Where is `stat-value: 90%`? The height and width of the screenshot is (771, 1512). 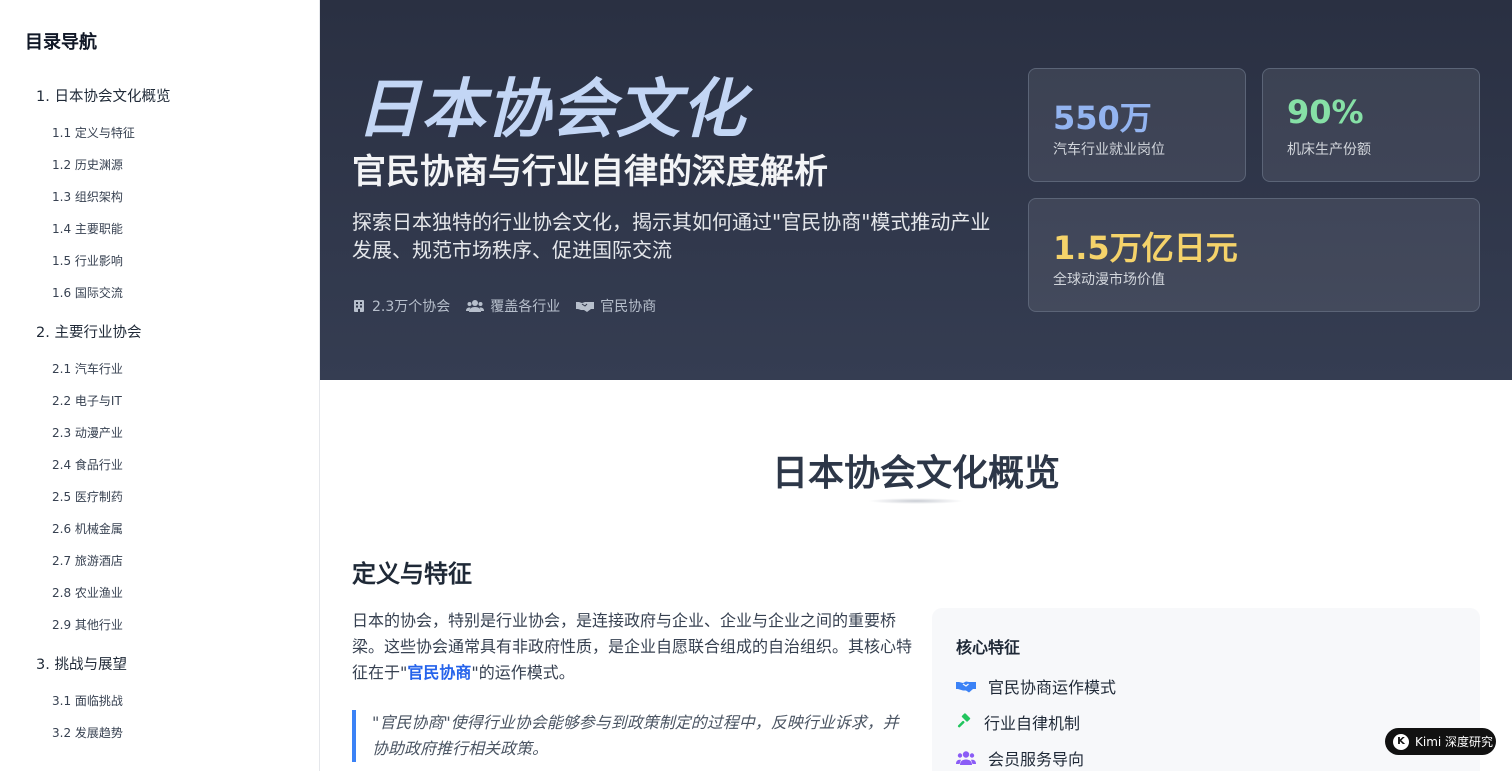
stat-value: 90% is located at coordinates (1325, 112).